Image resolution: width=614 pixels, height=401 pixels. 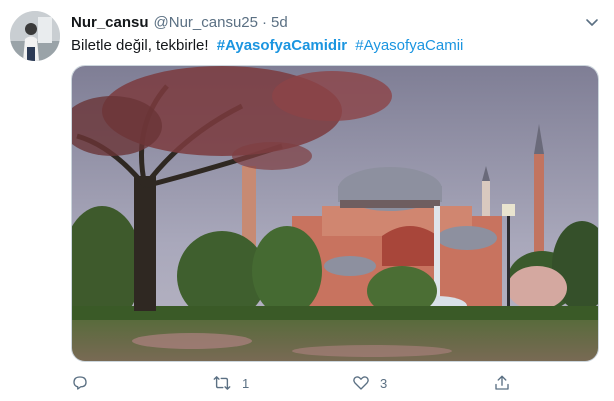 I want to click on share-button, so click(x=502, y=383).